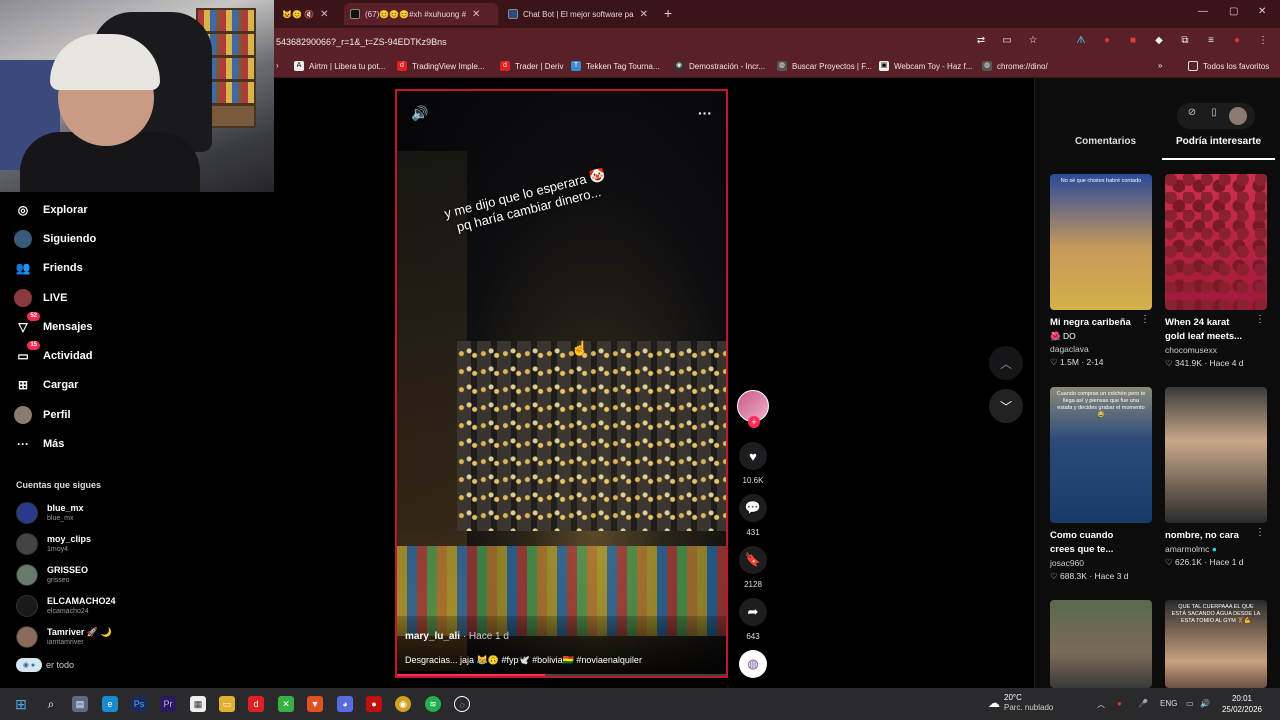 The height and width of the screenshot is (720, 1280). What do you see at coordinates (1214, 116) in the screenshot?
I see `phone-icon: ▯` at bounding box center [1214, 116].